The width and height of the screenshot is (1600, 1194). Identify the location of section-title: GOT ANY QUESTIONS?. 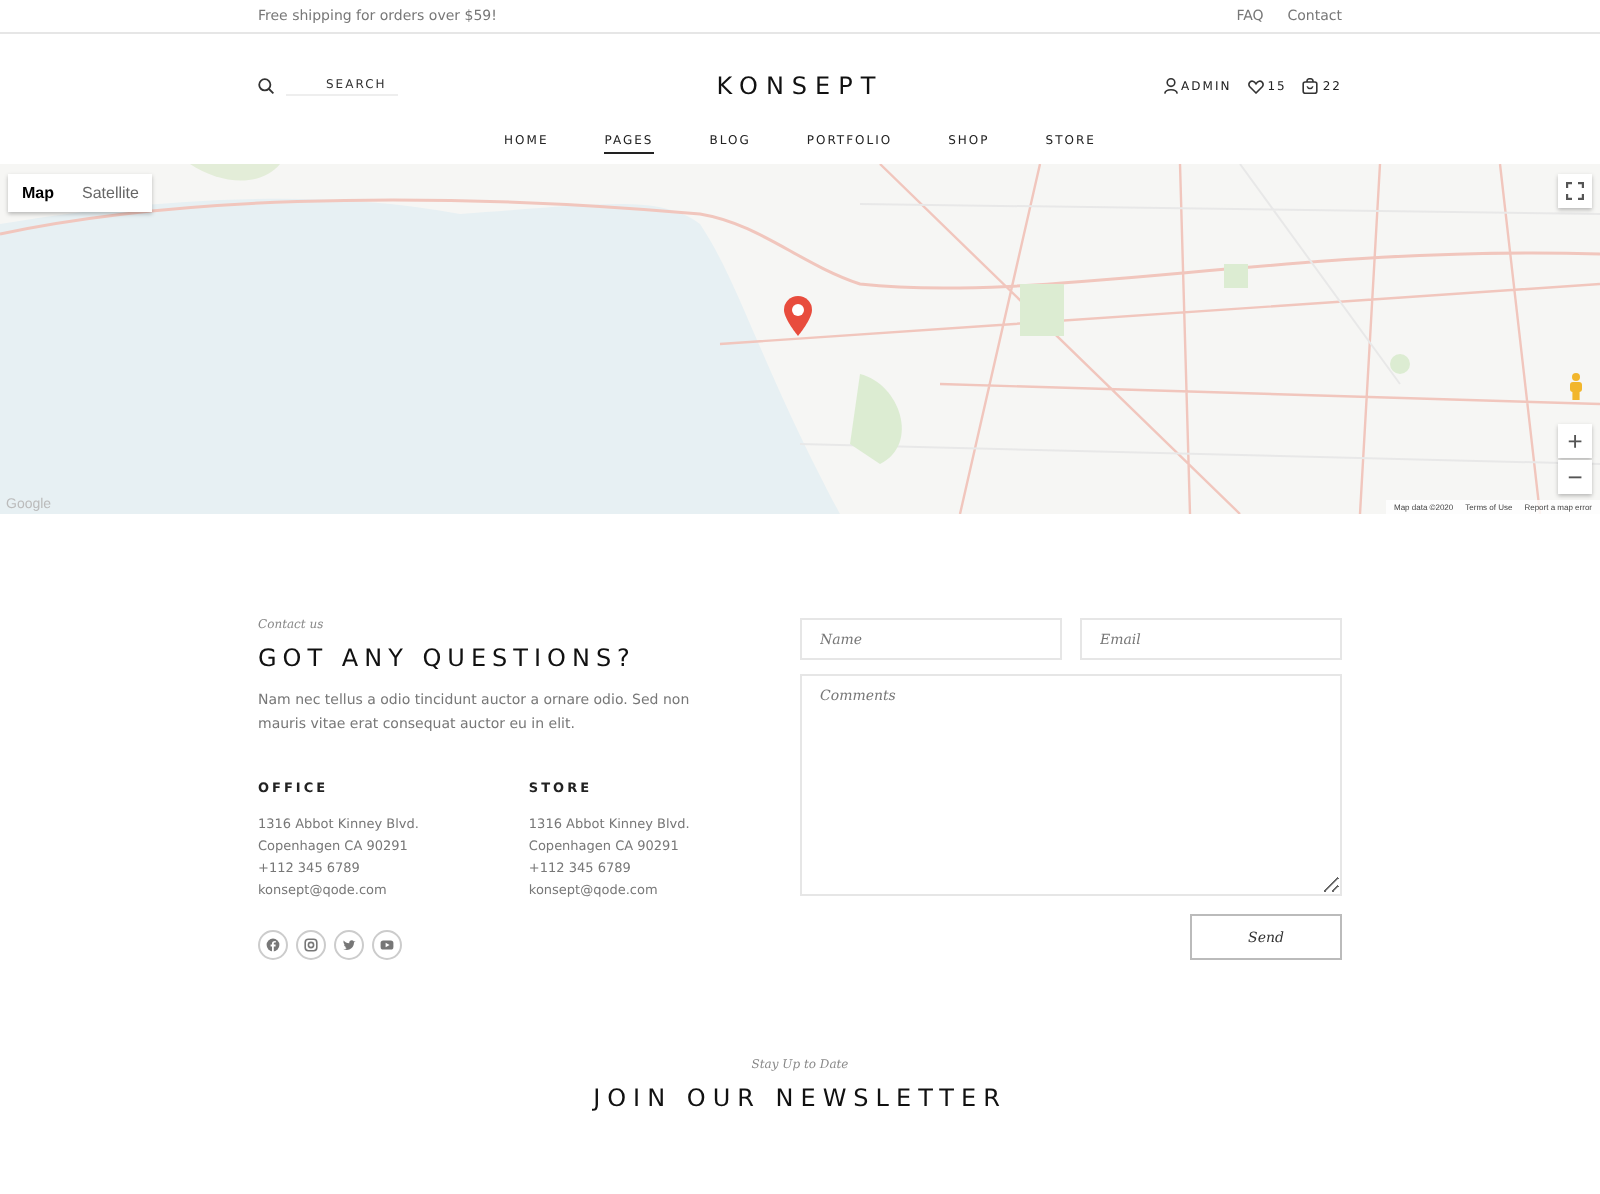
(448, 658).